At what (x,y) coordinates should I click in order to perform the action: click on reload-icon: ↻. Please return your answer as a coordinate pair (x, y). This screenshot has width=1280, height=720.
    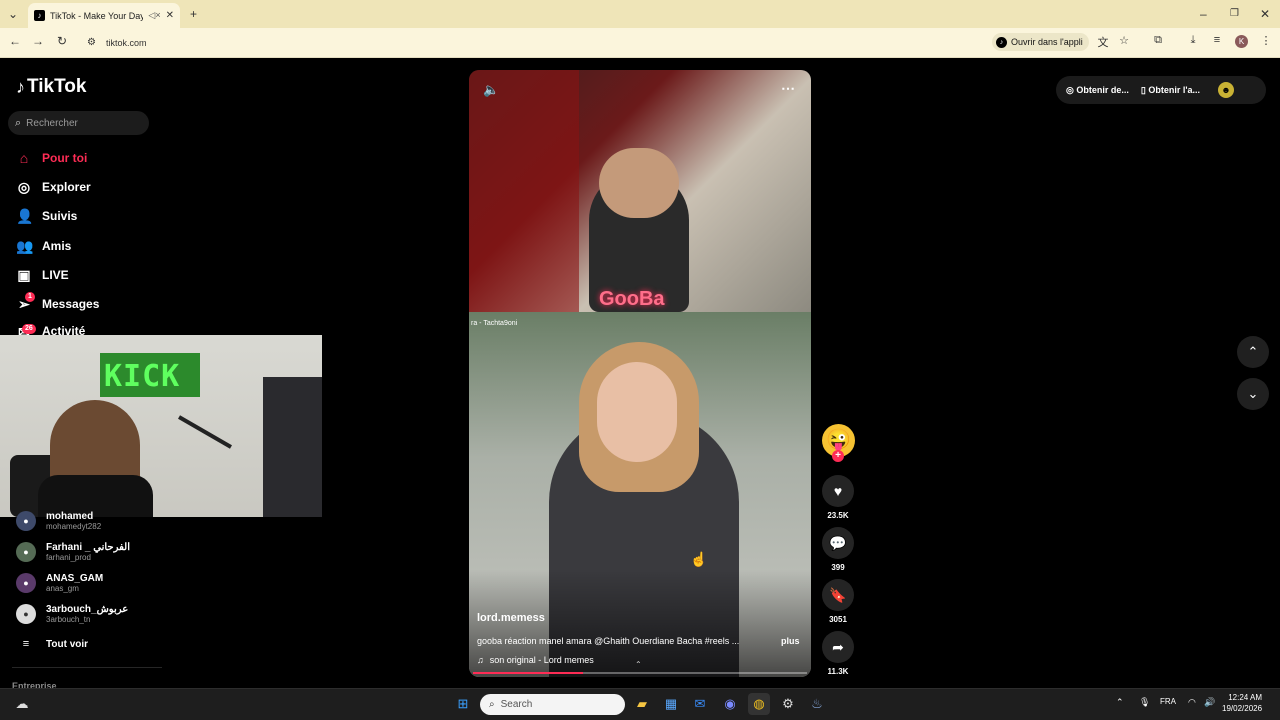
    Looking at the image, I should click on (62, 41).